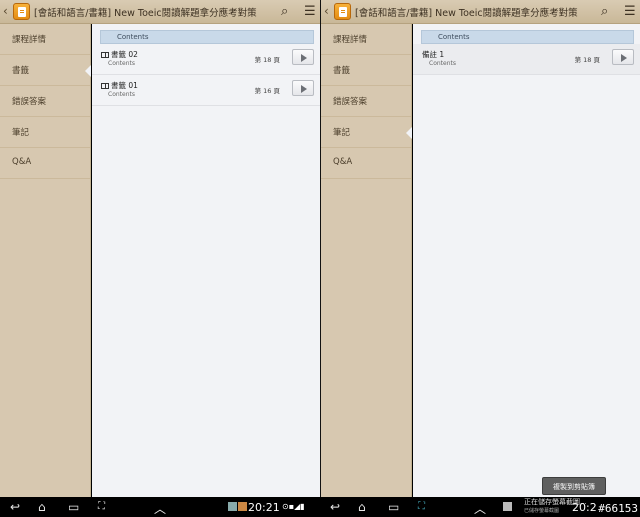  What do you see at coordinates (264, 507) in the screenshot?
I see `clock: 20:21` at bounding box center [264, 507].